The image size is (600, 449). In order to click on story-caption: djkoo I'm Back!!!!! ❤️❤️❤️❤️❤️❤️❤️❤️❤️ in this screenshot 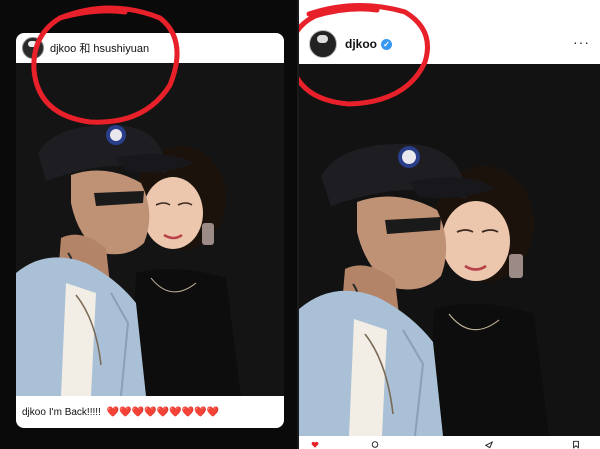, I will do `click(150, 412)`.